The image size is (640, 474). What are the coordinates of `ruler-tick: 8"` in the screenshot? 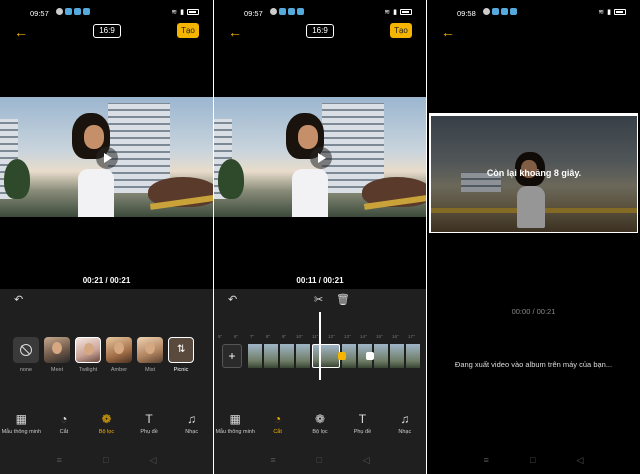 It's located at (268, 336).